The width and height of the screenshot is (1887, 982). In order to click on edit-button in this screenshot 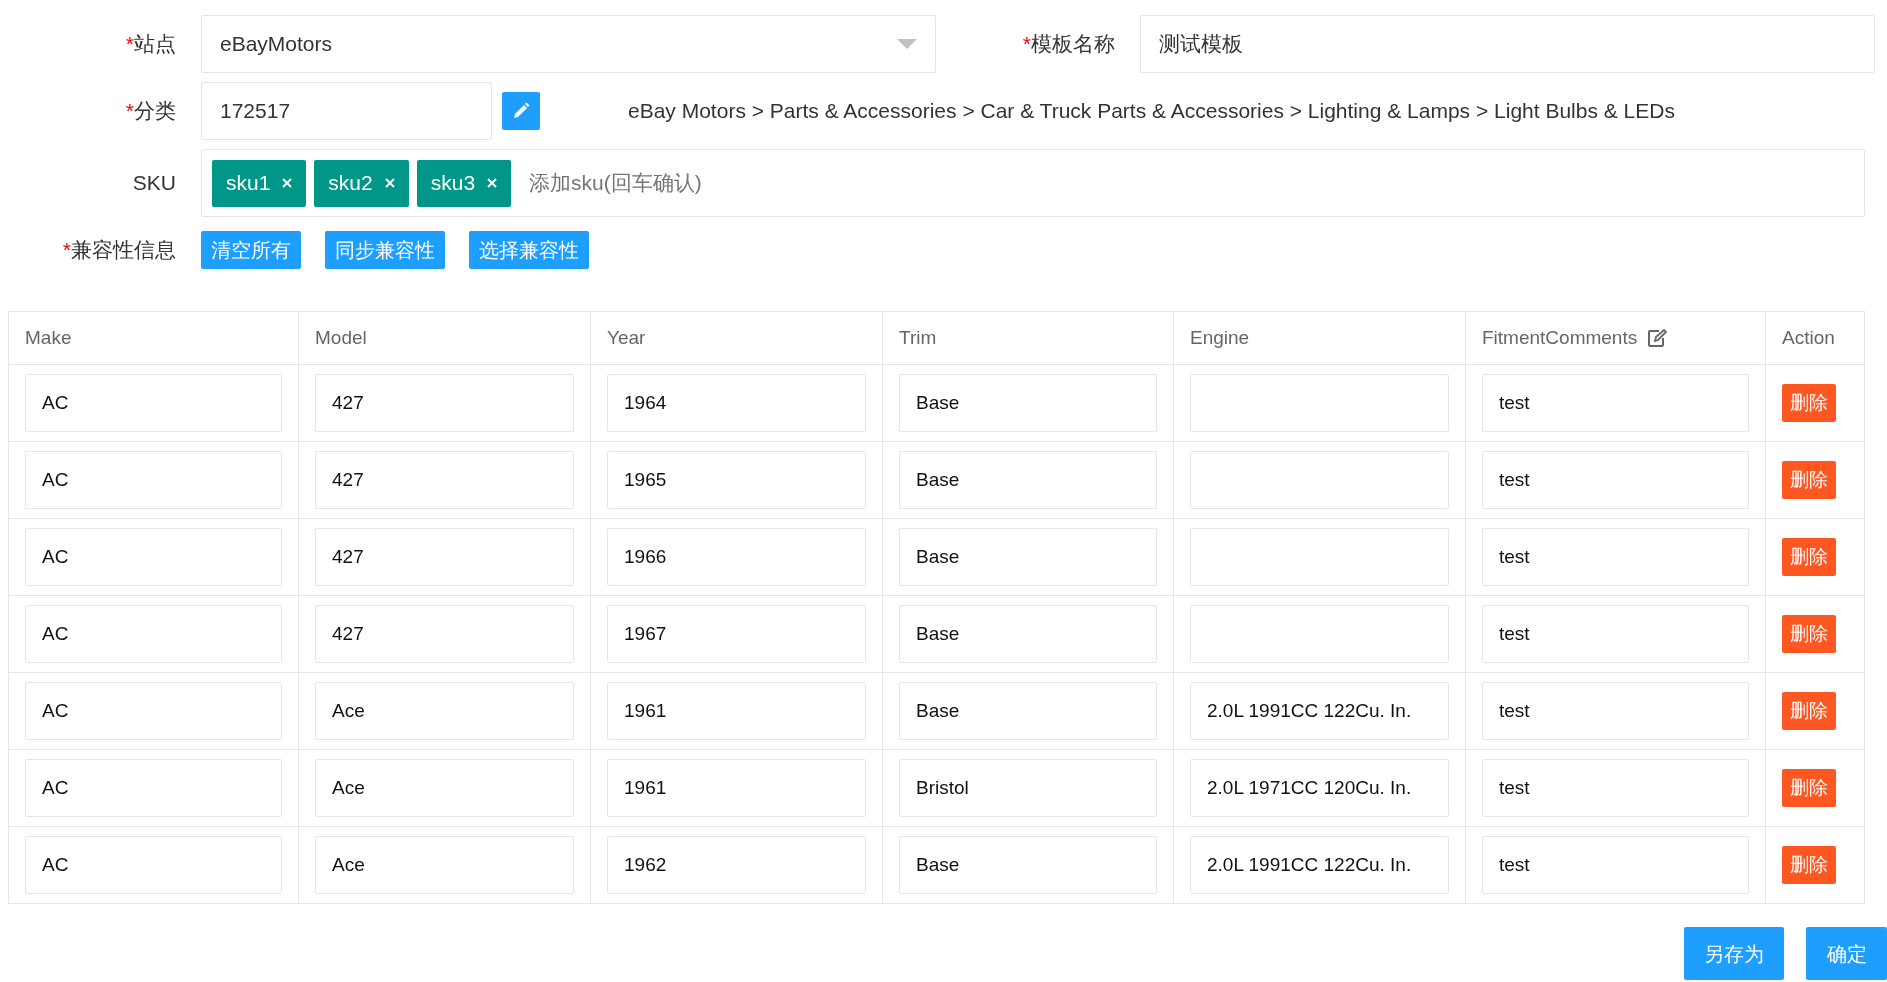, I will do `click(521, 111)`.